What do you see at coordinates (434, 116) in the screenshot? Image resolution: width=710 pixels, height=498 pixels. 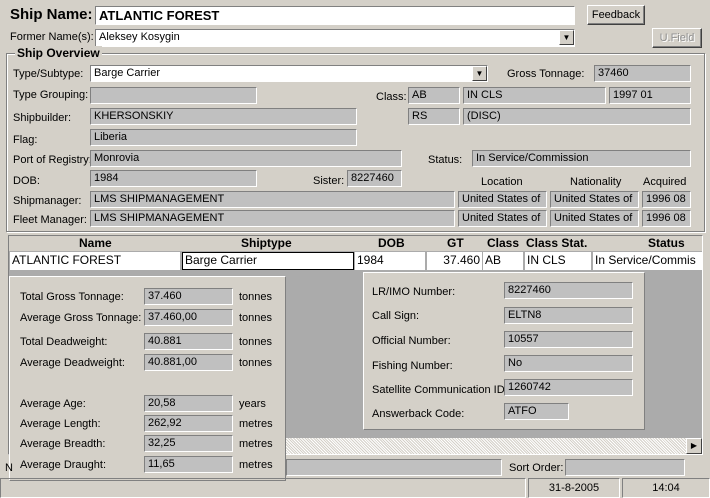 I see `class2-value: RS` at bounding box center [434, 116].